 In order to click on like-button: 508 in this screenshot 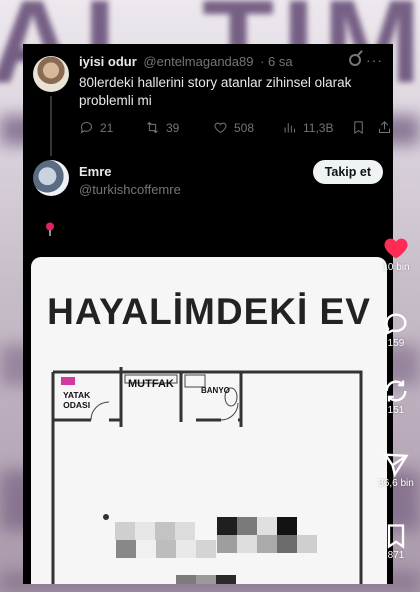, I will do `click(233, 127)`.